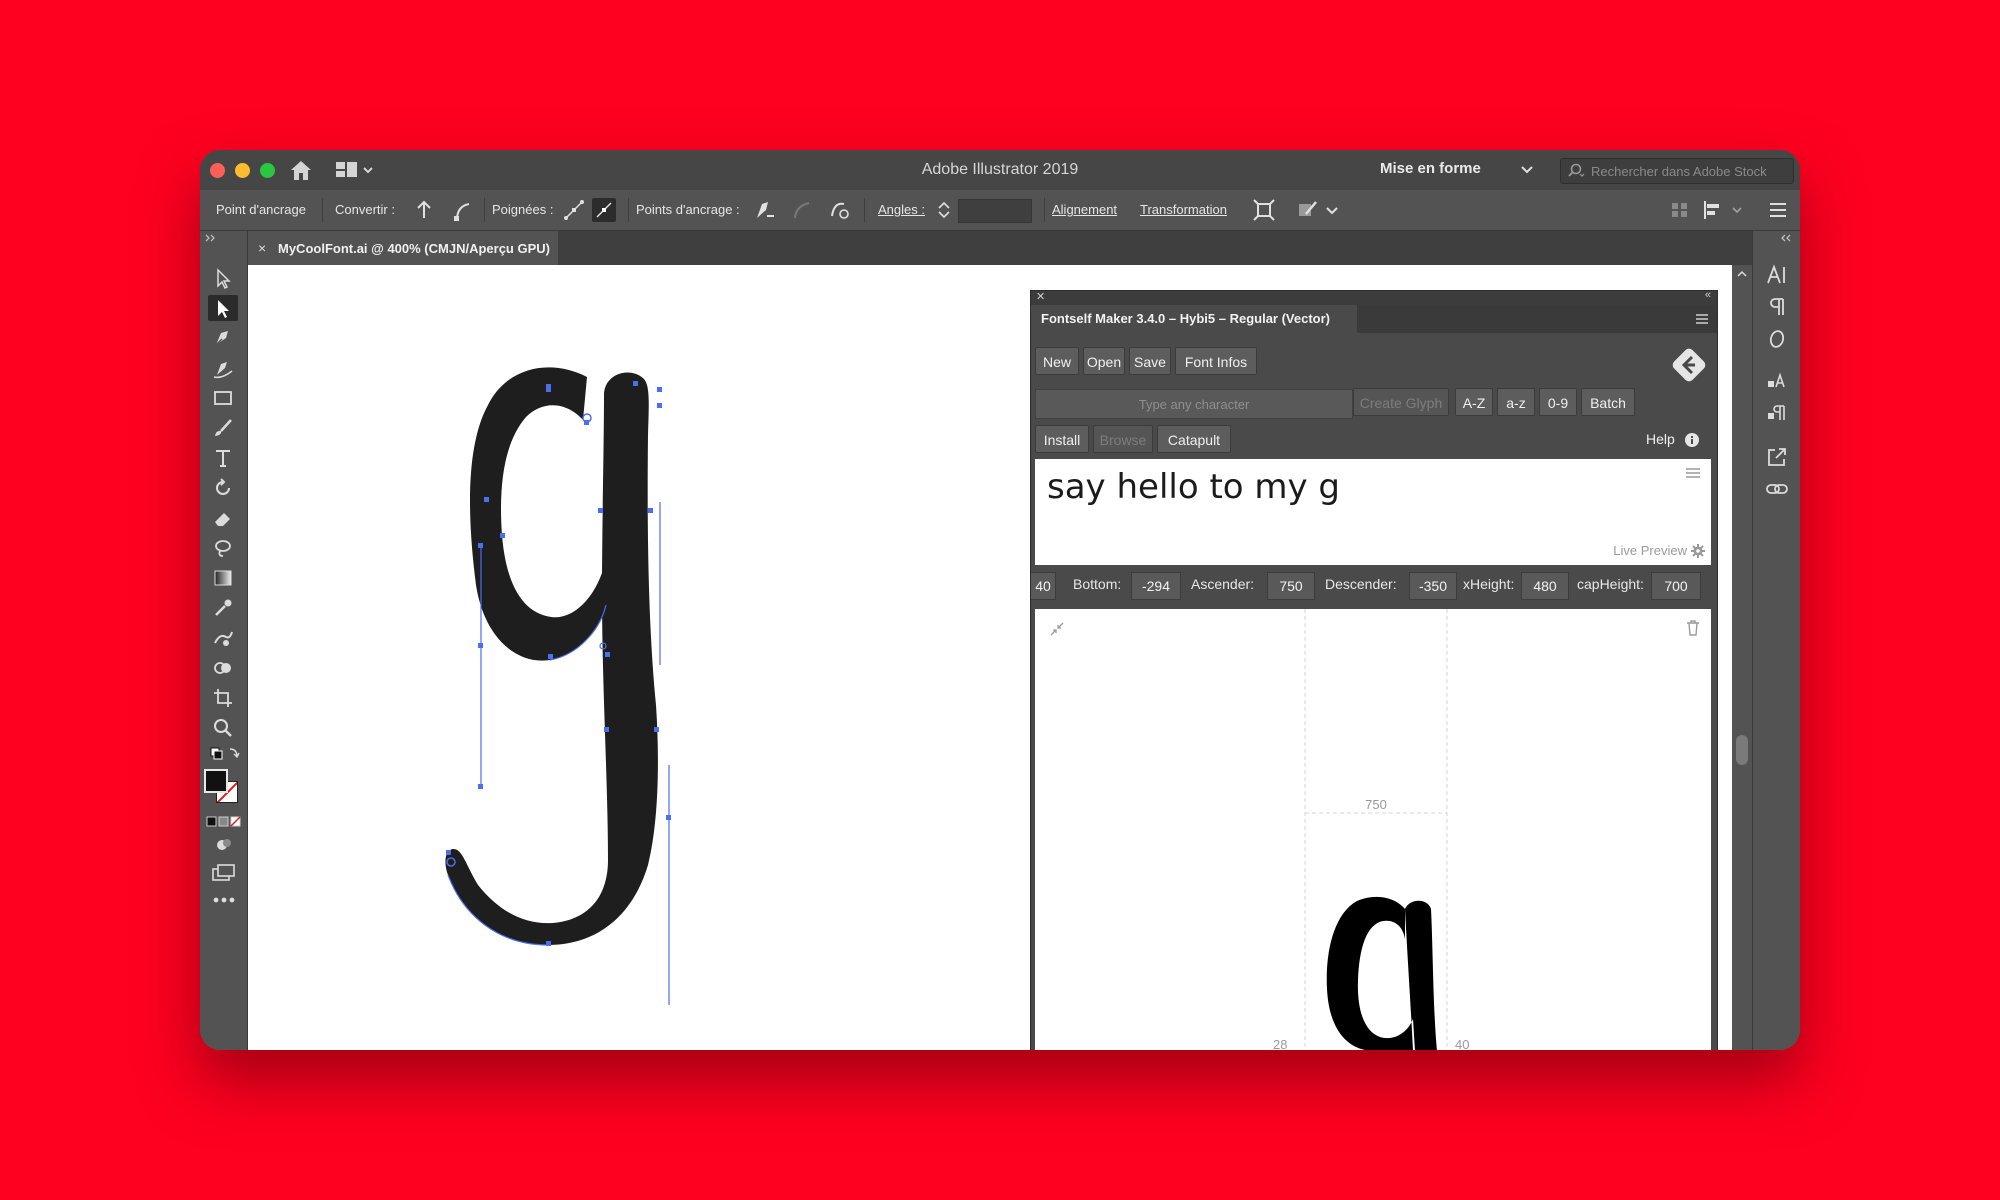 This screenshot has height=1200, width=2000. I want to click on browse-button: Browse, so click(1123, 439).